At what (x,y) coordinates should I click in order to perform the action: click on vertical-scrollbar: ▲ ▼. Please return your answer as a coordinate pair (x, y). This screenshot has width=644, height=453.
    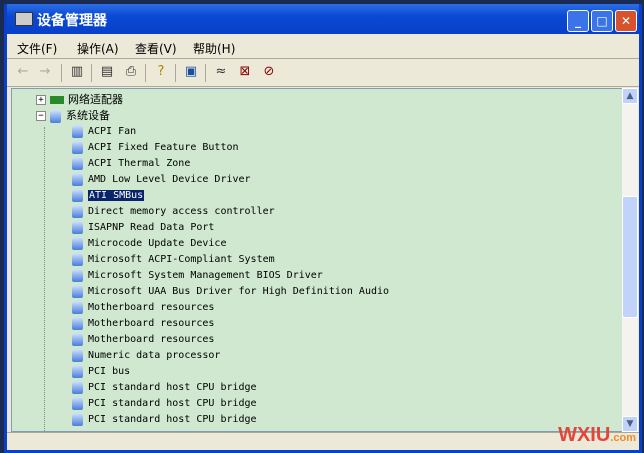
    Looking at the image, I should click on (630, 260).